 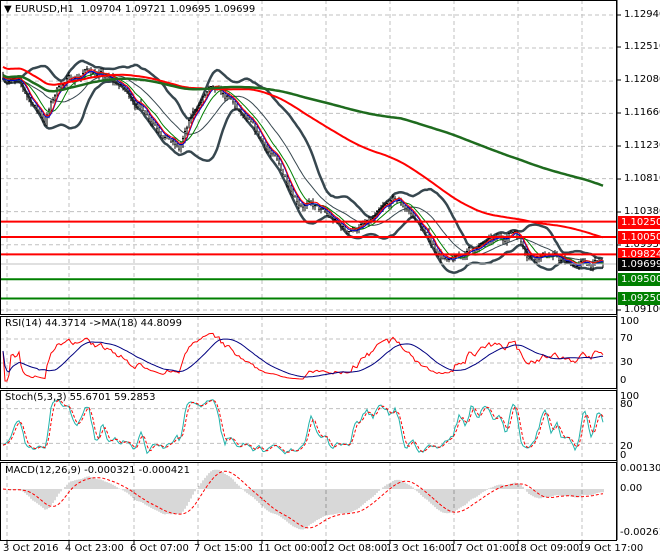 What do you see at coordinates (31, 548) in the screenshot?
I see `time-axis-label: 3 Oct 2016` at bounding box center [31, 548].